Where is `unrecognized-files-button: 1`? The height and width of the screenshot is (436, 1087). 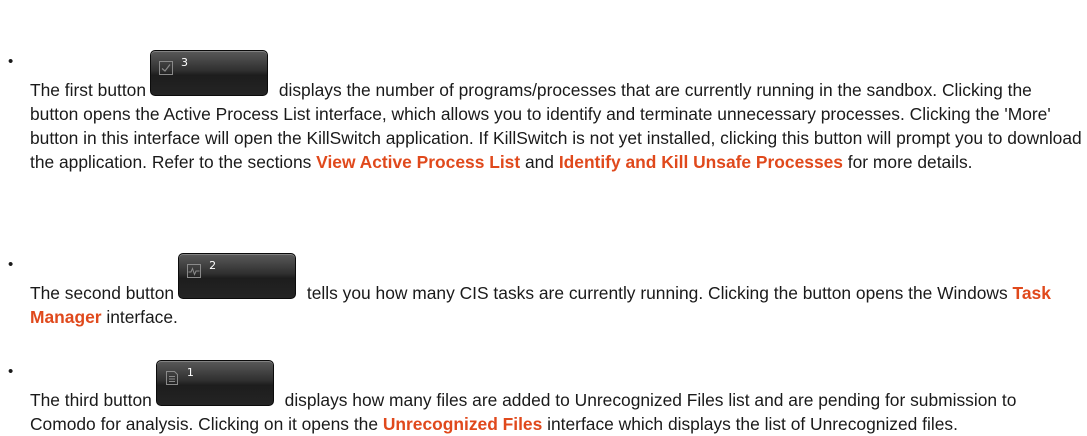 unrecognized-files-button: 1 is located at coordinates (214, 383).